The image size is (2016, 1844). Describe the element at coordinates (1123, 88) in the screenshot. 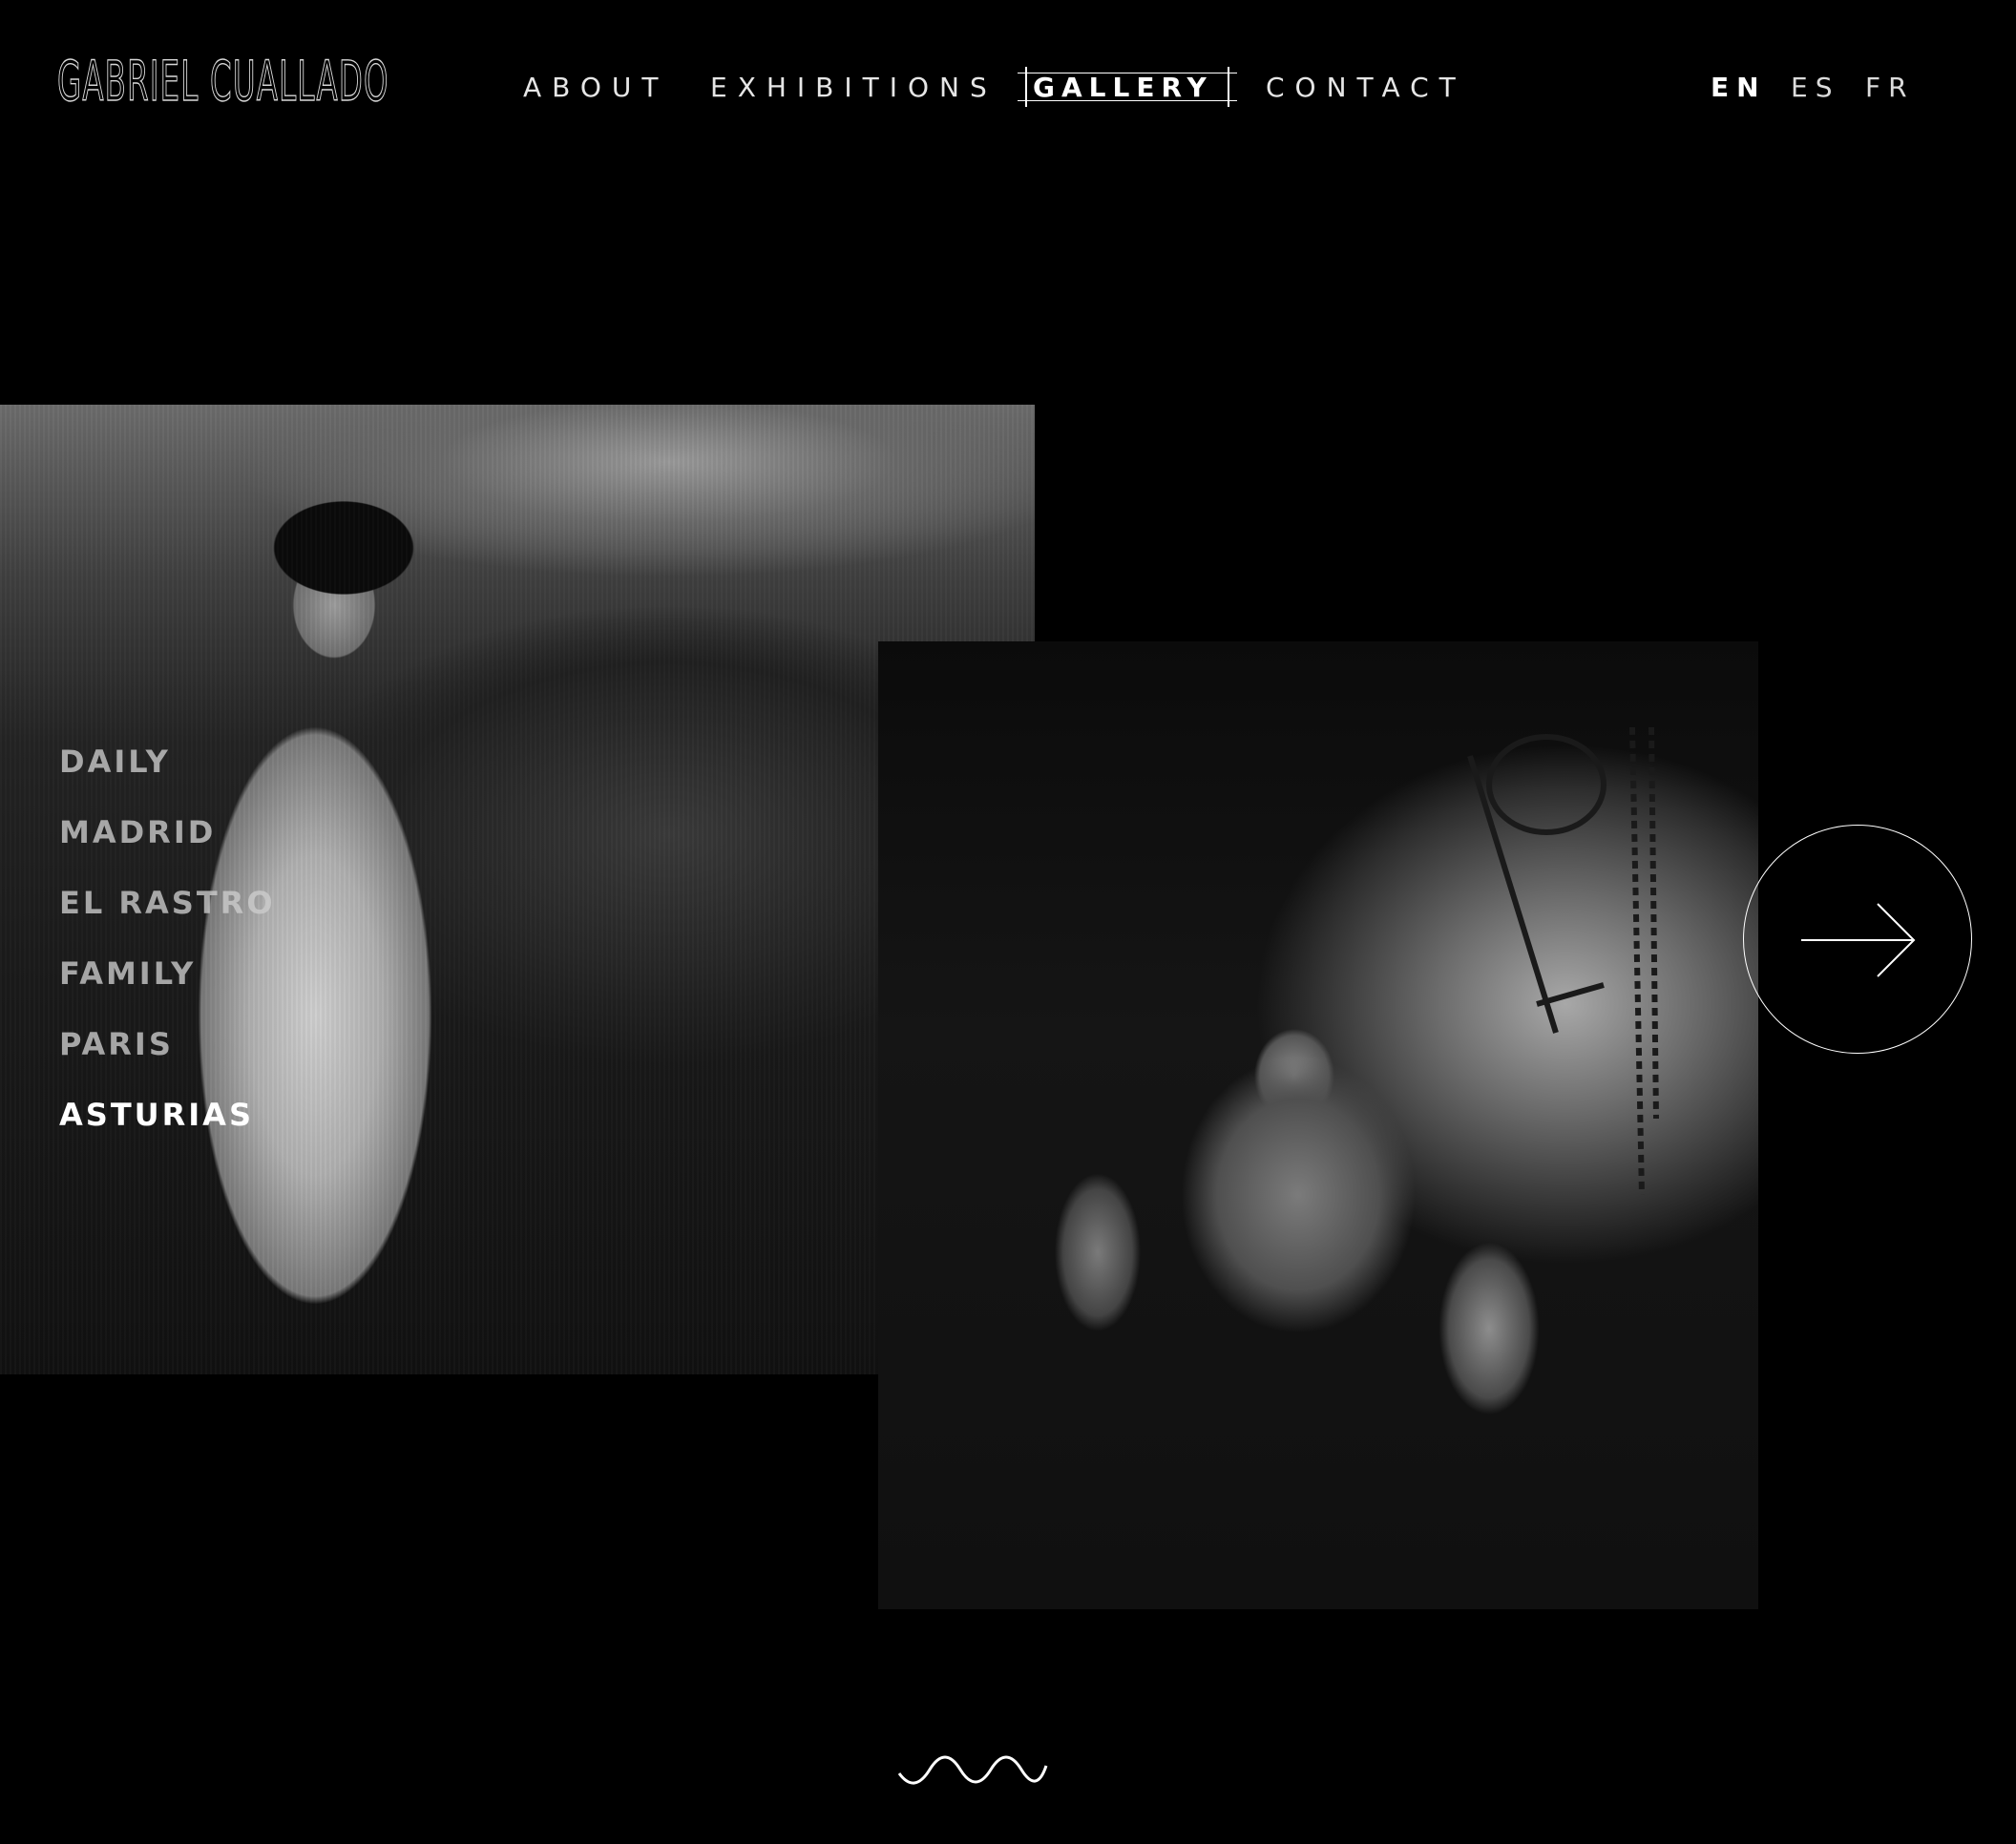

I see `nav-gallery: GALLERY` at that location.